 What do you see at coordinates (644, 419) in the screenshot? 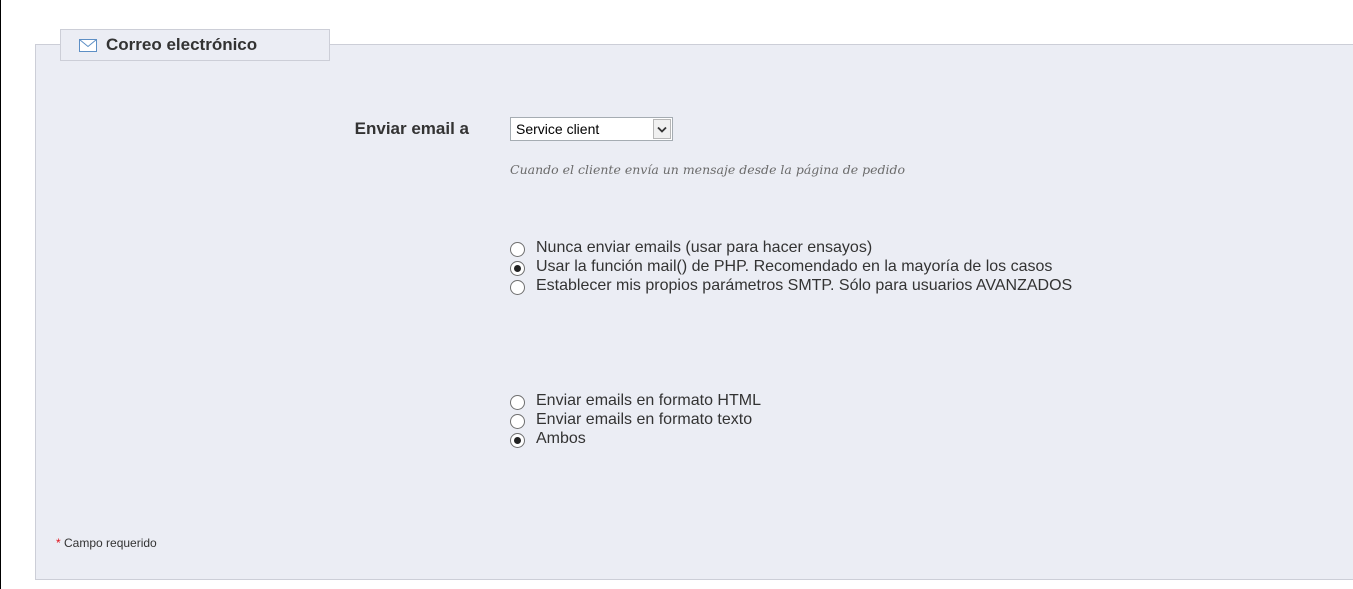
I see `radio-label: Enviar emails en formato texto` at bounding box center [644, 419].